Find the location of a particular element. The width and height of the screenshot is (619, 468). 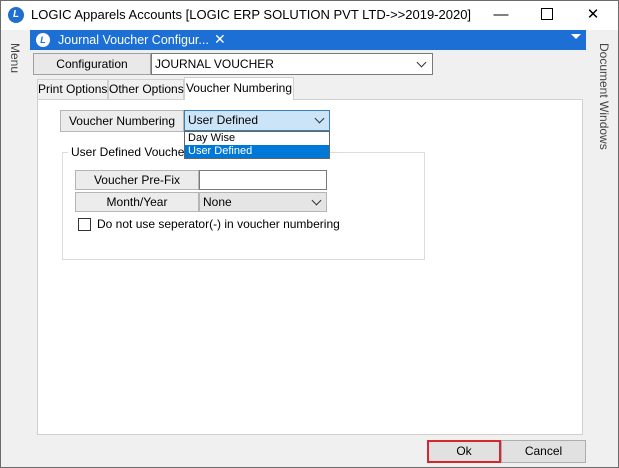

document-tab: L Journal Voucher Configur... ✕ is located at coordinates (132, 40).